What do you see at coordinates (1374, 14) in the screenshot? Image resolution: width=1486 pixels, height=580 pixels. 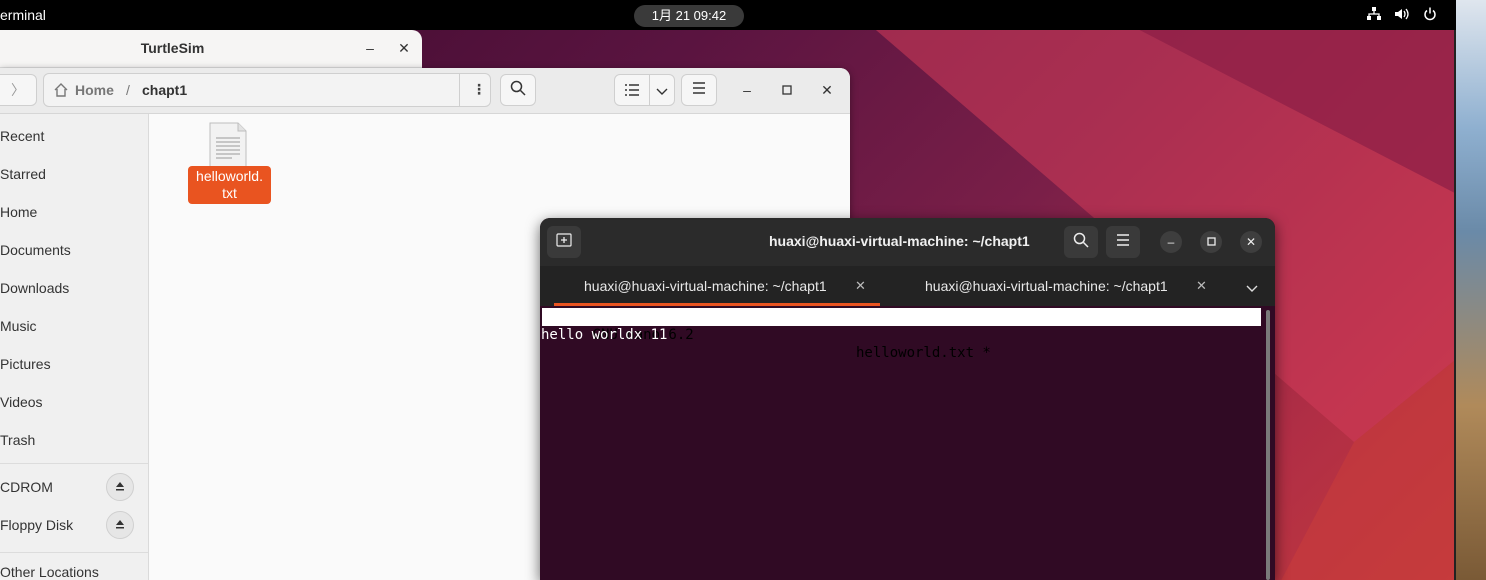 I see `network-icon` at bounding box center [1374, 14].